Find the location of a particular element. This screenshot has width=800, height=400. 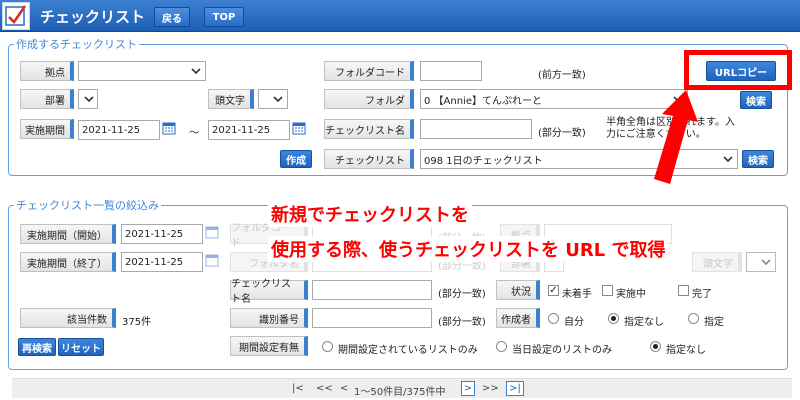

count-value: 375件 is located at coordinates (137, 322).